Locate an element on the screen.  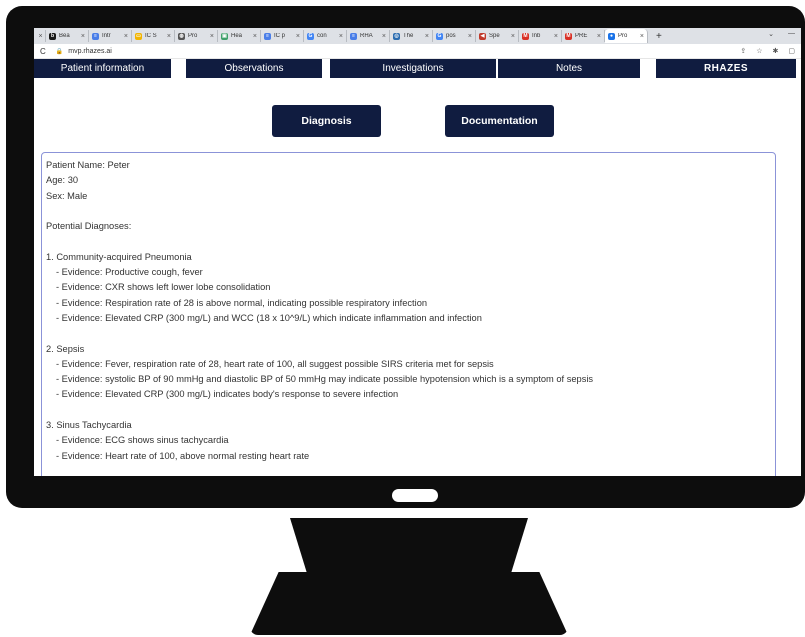
favicon-icon: ▣ is located at coordinates (224, 36).